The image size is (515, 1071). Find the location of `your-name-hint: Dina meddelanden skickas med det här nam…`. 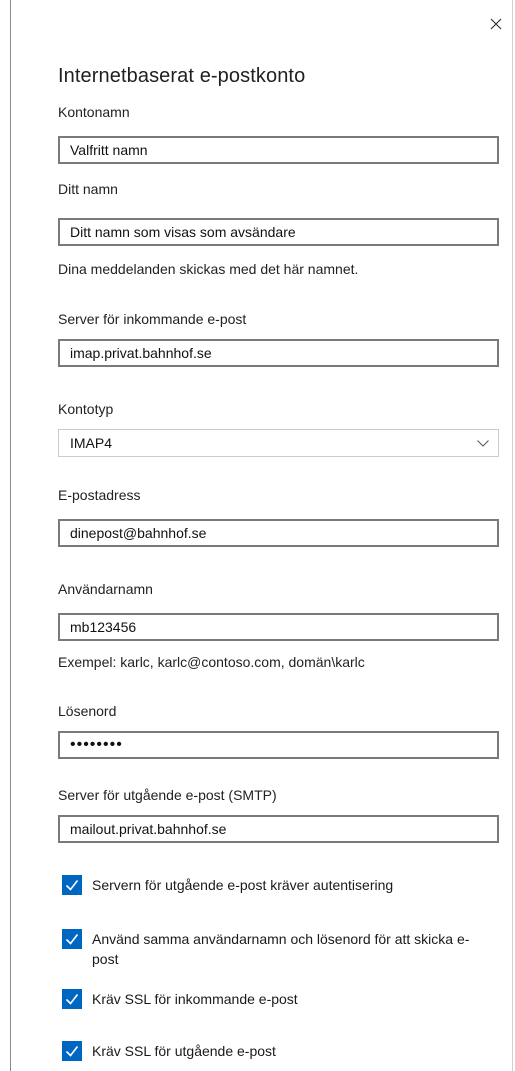

your-name-hint: Dina meddelanden skickas med det här nam… is located at coordinates (208, 269).